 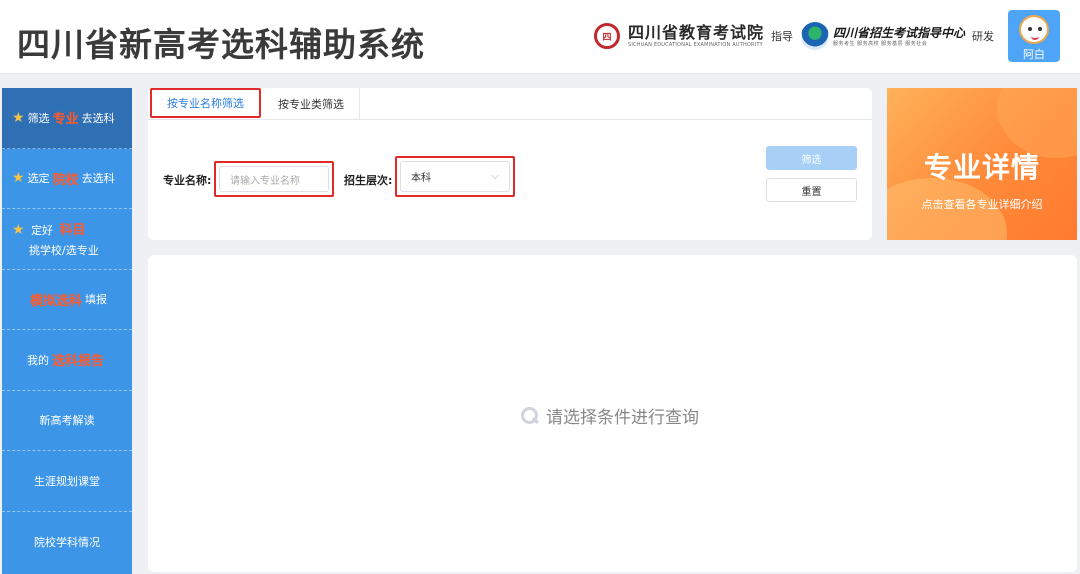 I want to click on guidance-center-logo-icon, so click(x=814, y=36).